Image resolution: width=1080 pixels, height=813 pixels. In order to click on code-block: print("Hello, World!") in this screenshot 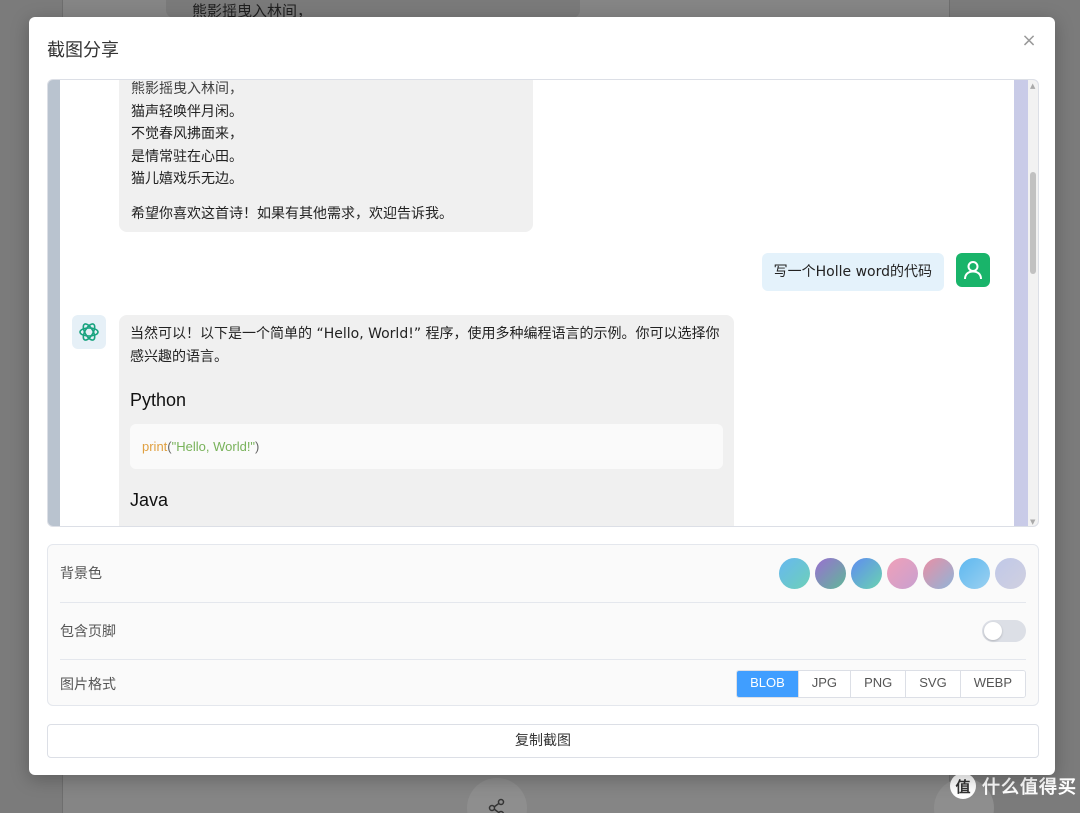, I will do `click(426, 446)`.